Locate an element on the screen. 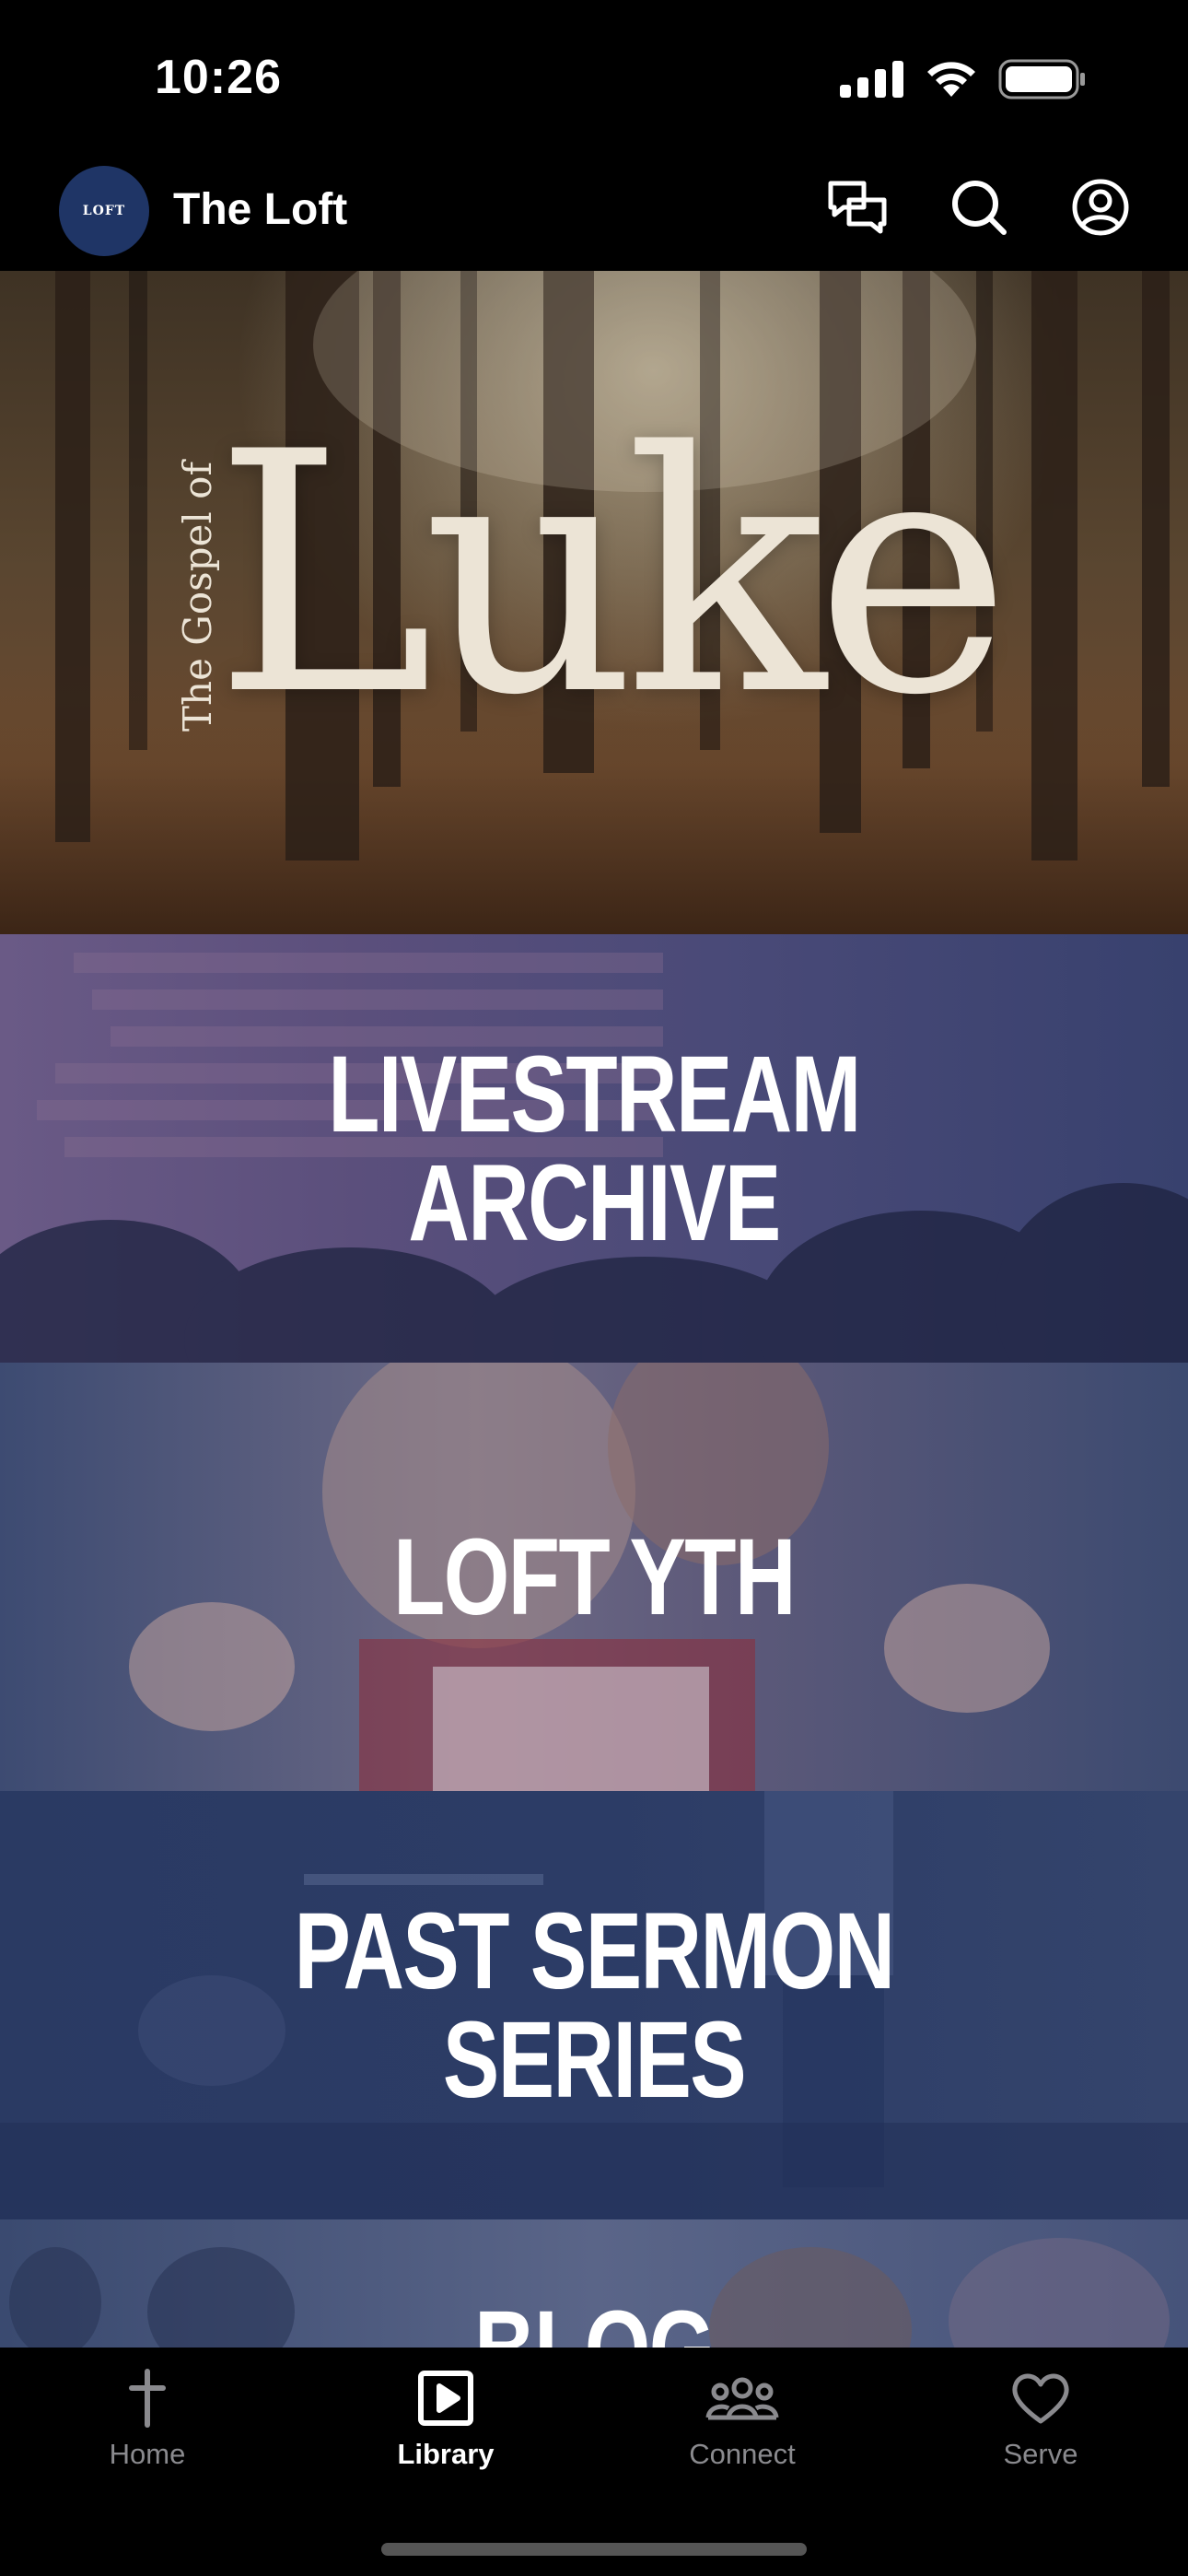 The height and width of the screenshot is (2576, 1188). tab-home: Home is located at coordinates (147, 2419).